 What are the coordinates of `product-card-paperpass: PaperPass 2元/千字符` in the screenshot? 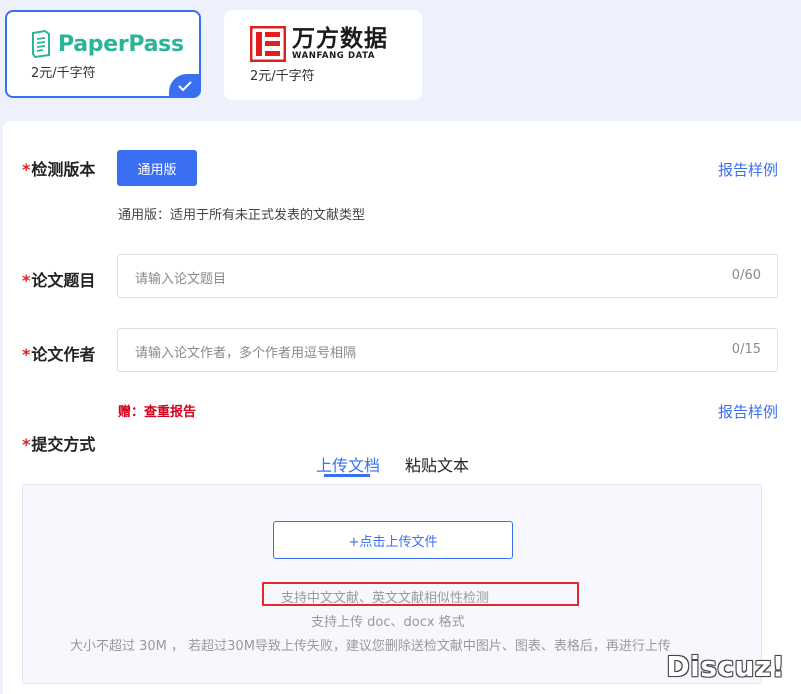 It's located at (103, 54).